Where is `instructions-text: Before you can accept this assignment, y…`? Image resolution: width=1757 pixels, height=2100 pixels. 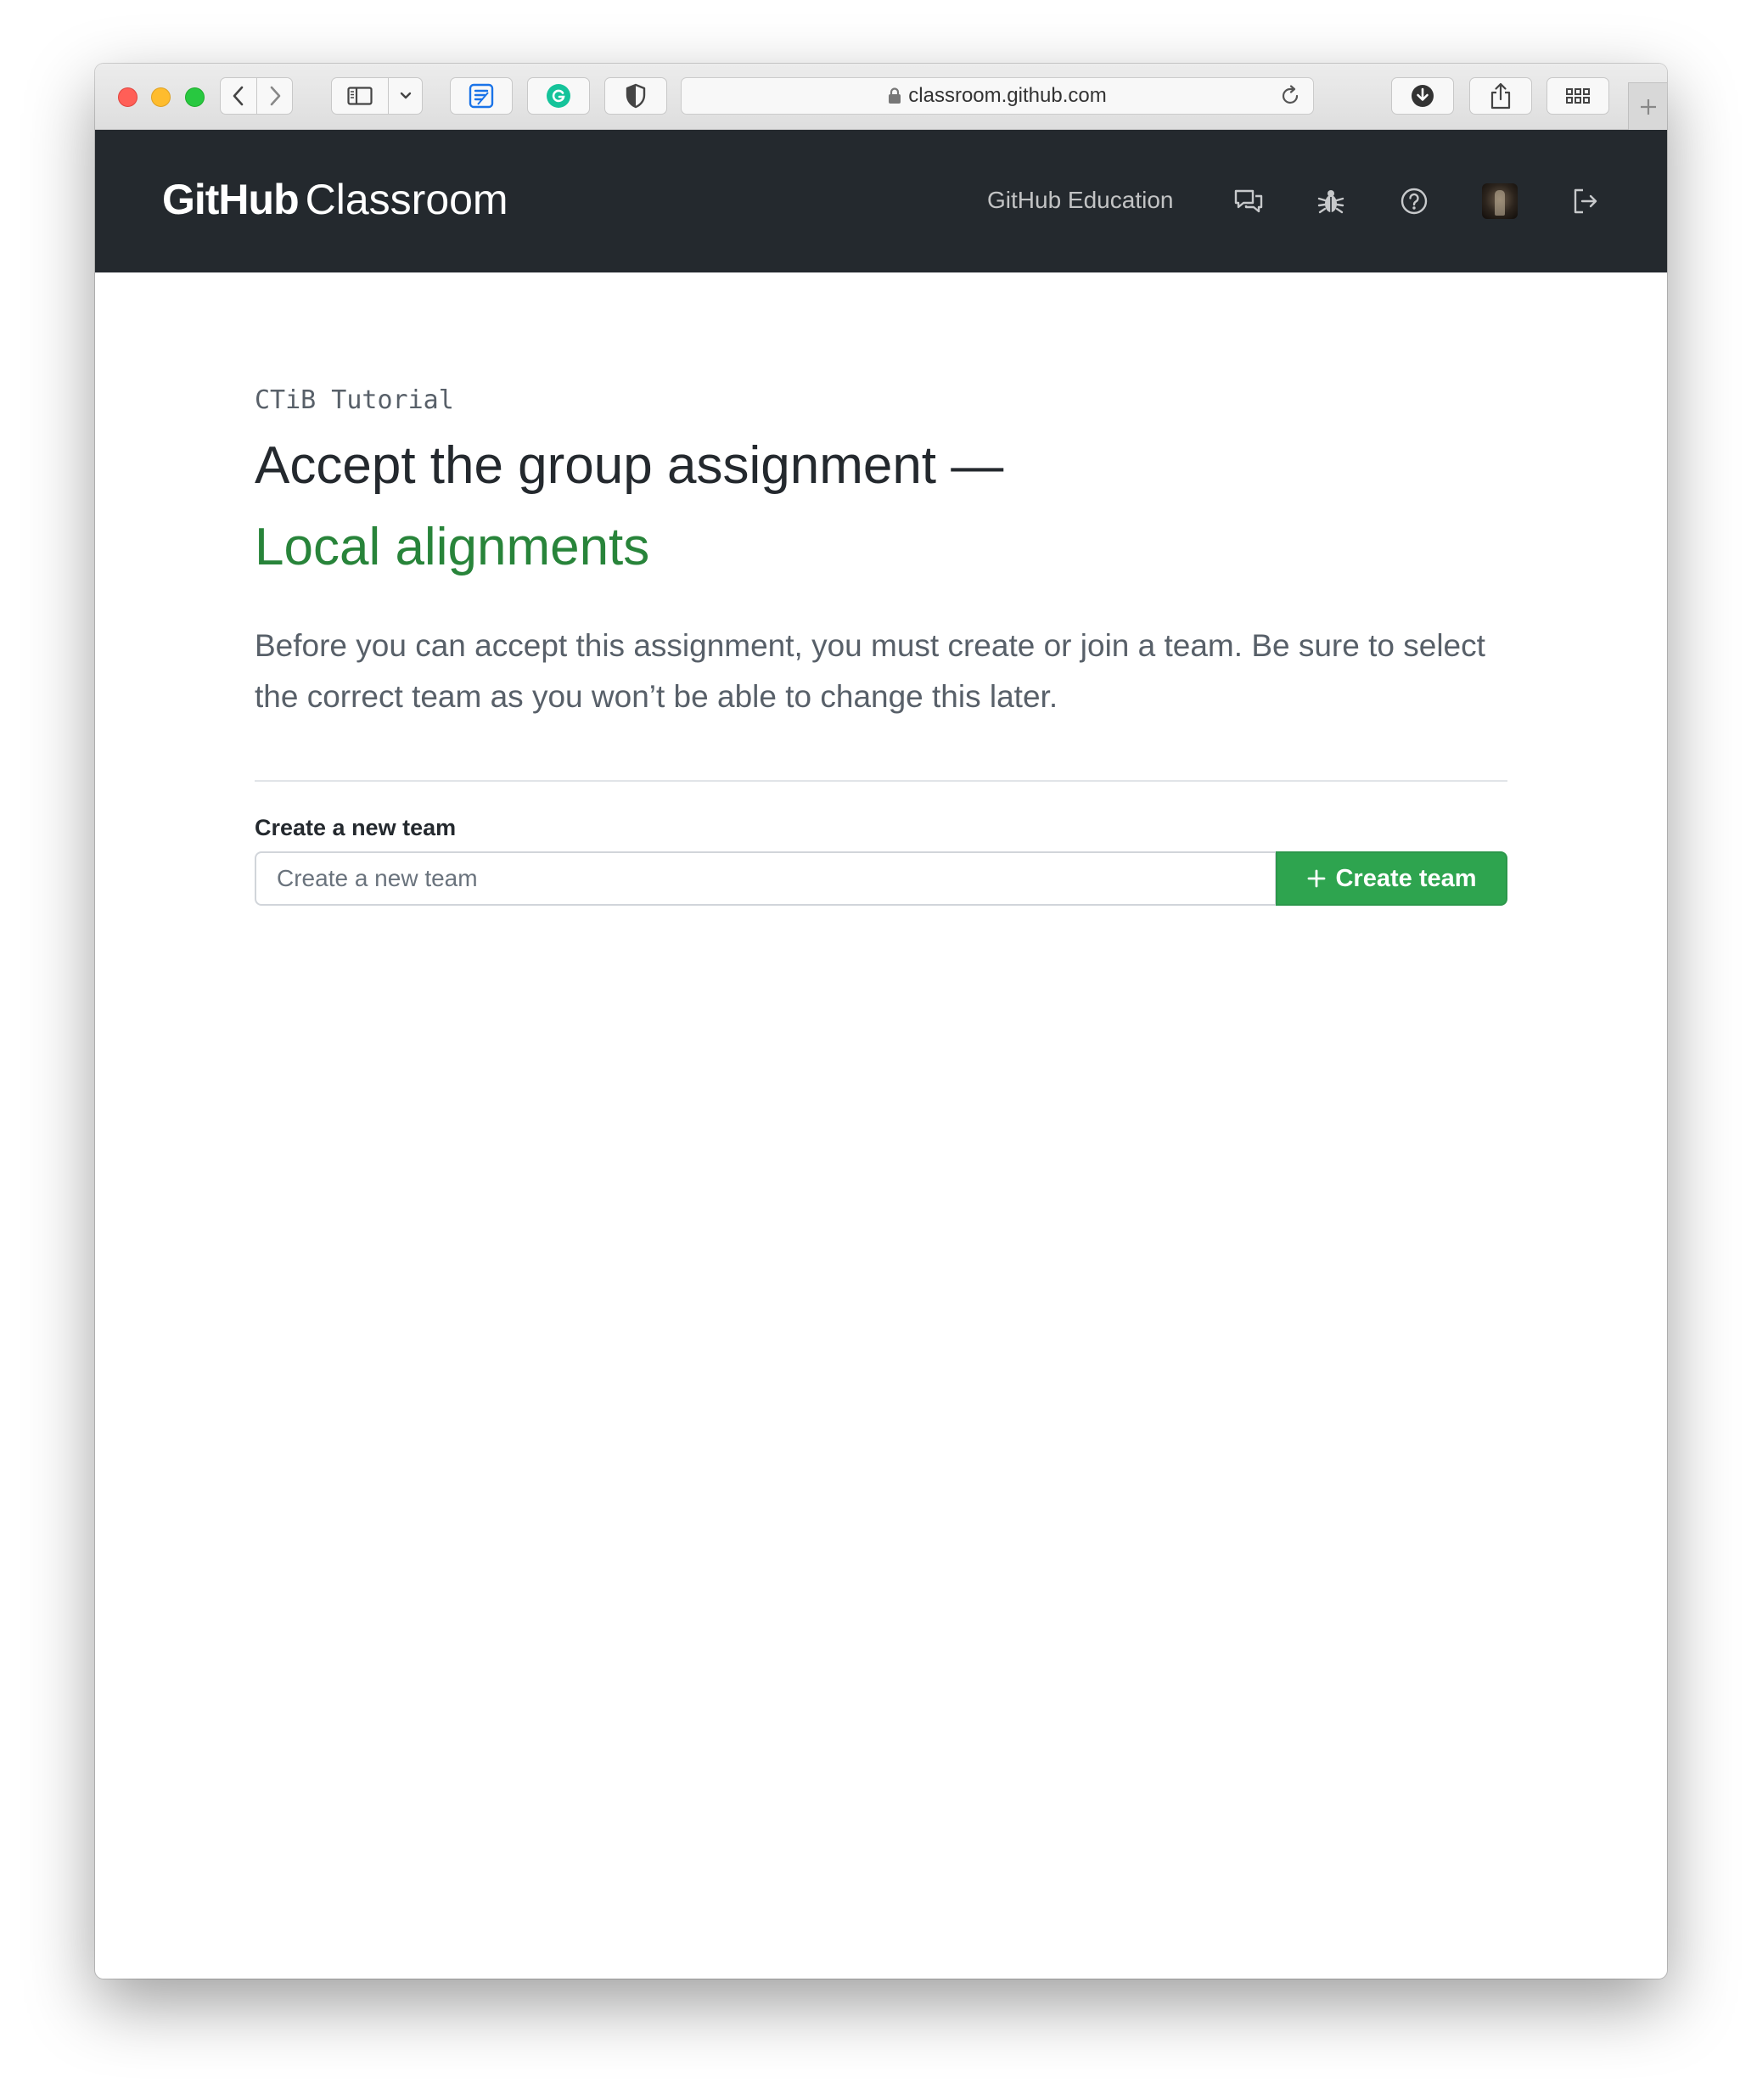
instructions-text: Before you can accept this assignment, y… is located at coordinates (870, 671).